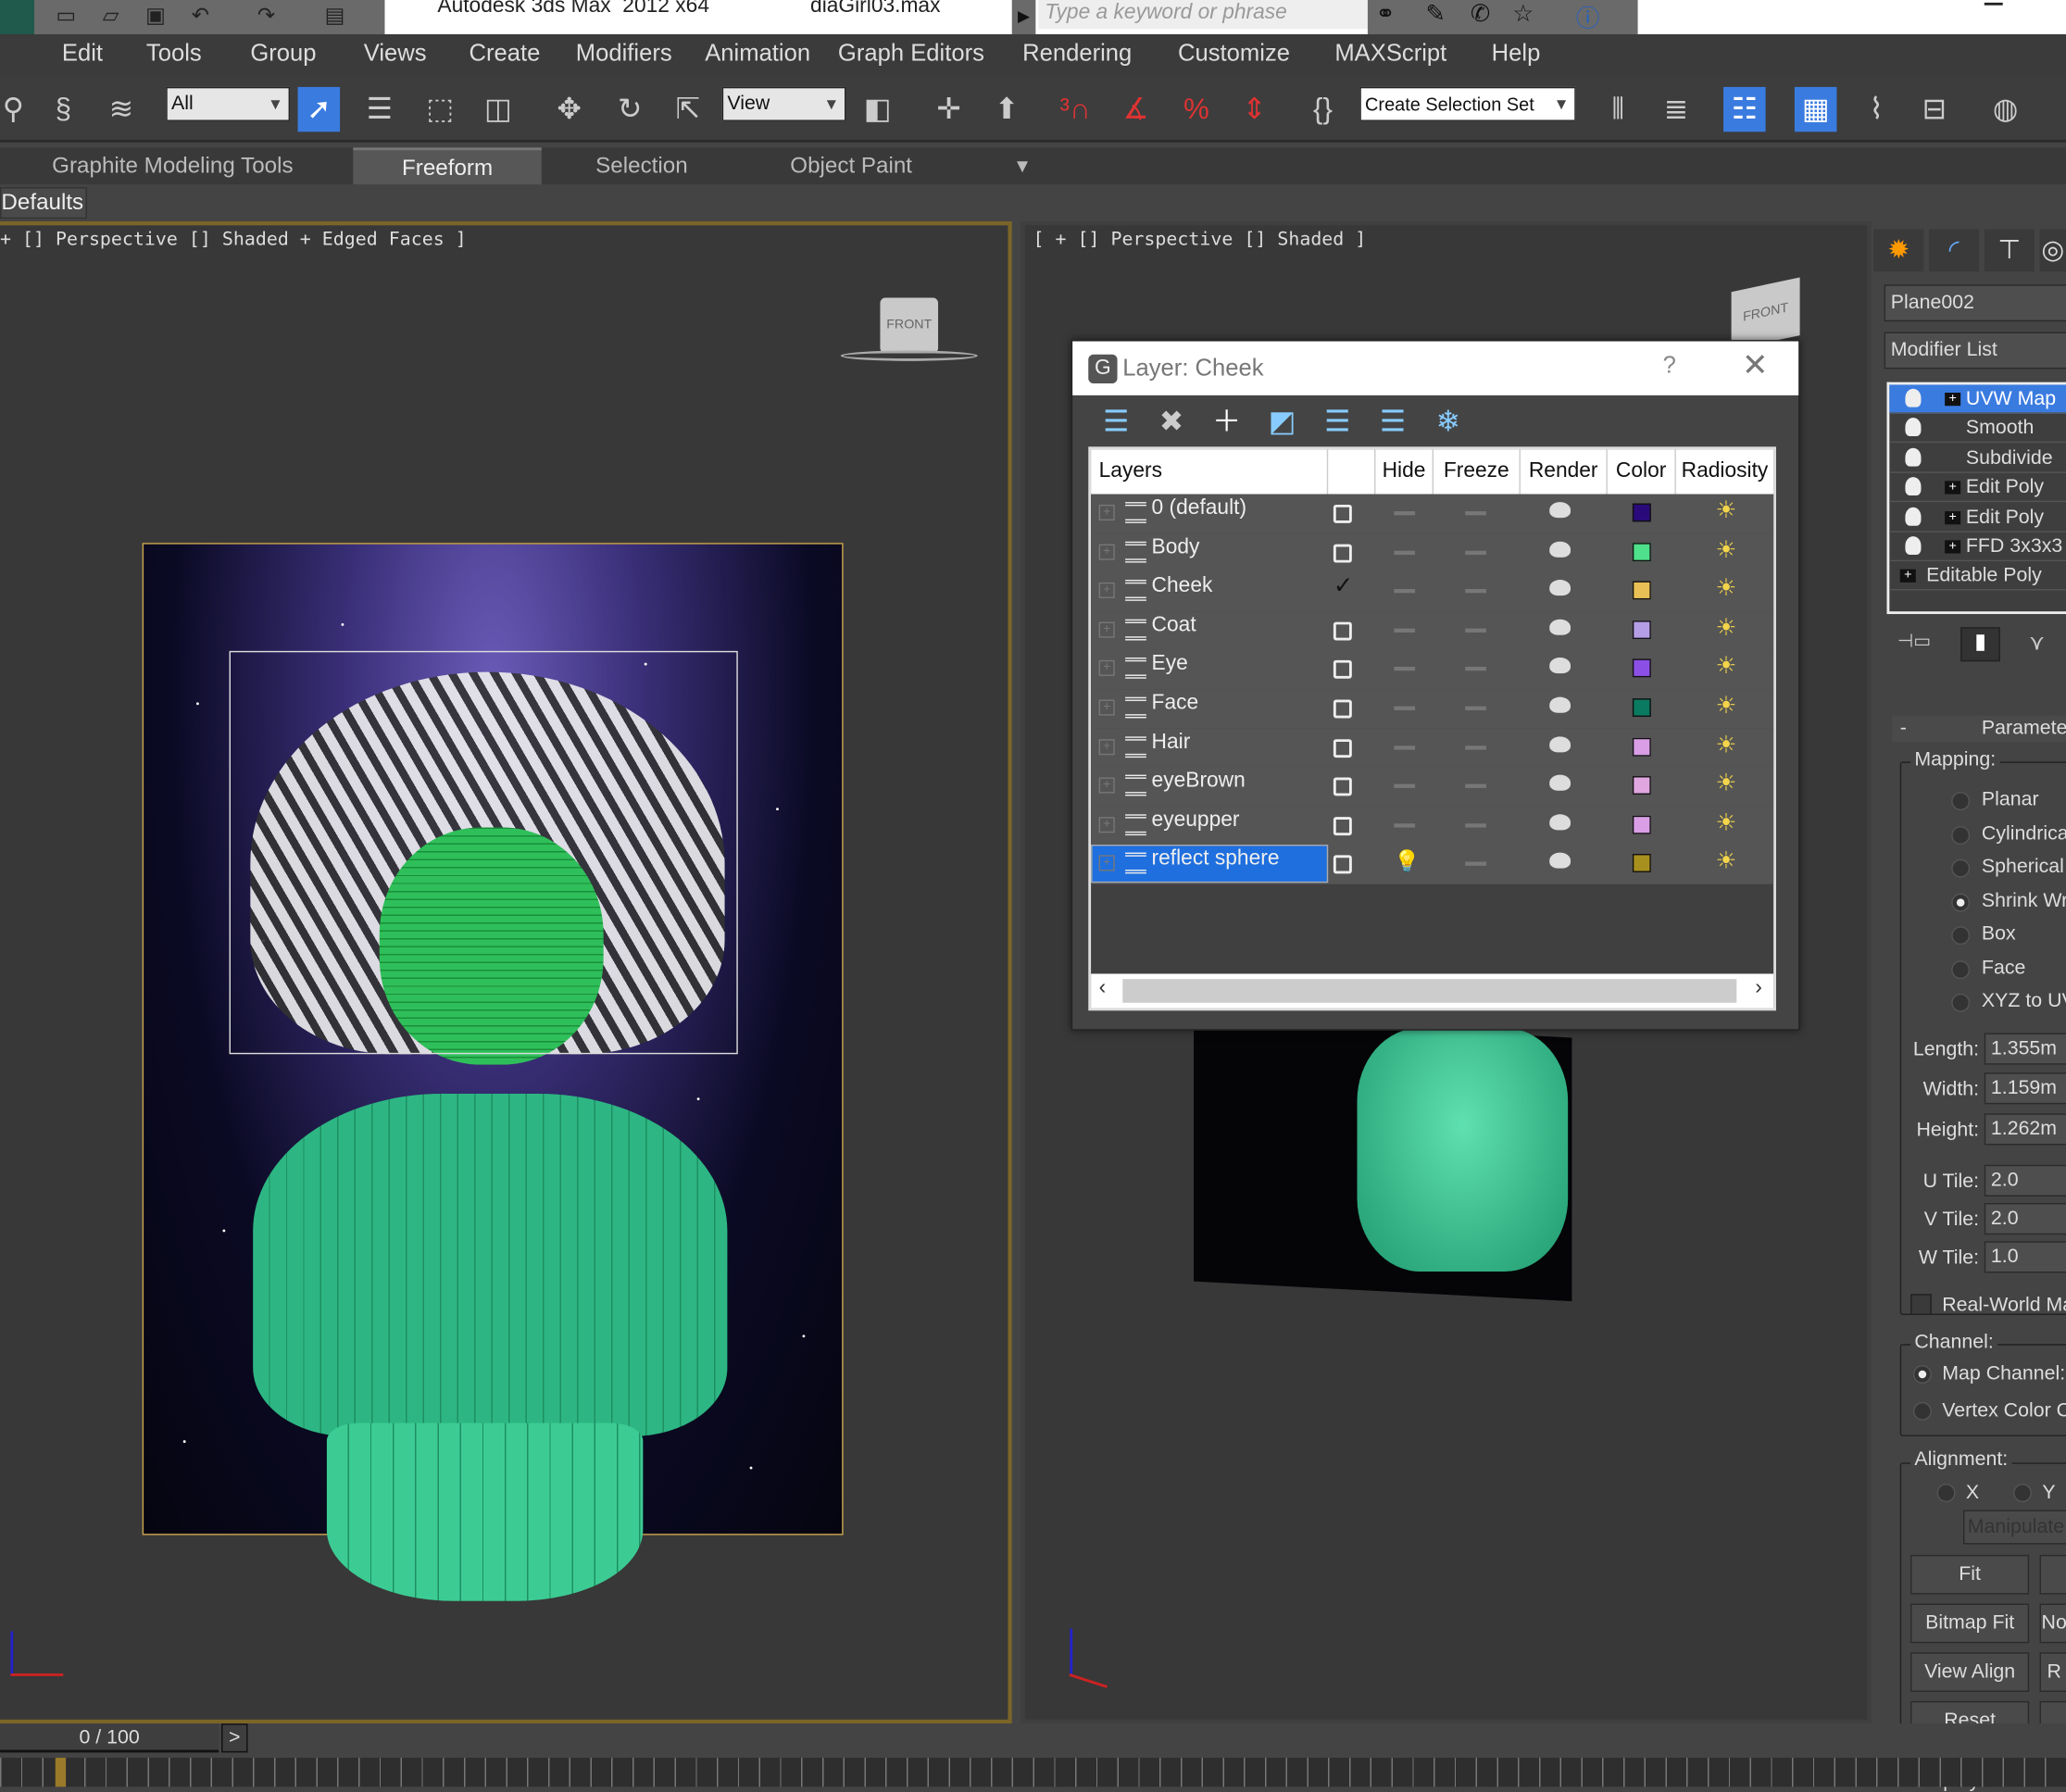 This screenshot has width=2066, height=1792. I want to click on menu-help: Help, so click(1516, 54).